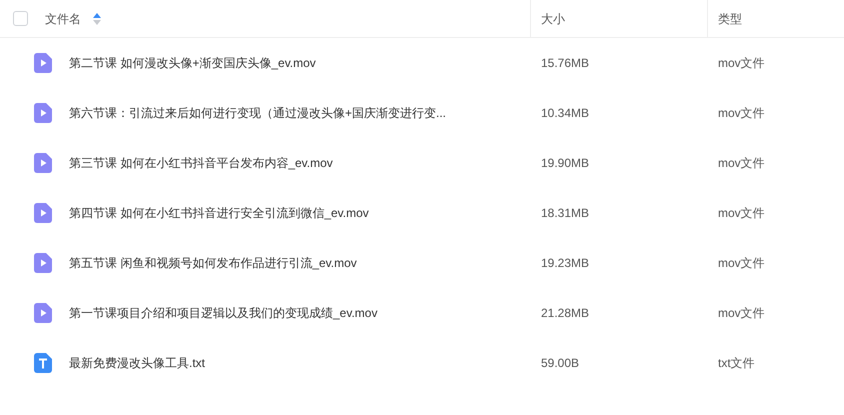 The width and height of the screenshot is (844, 415). What do you see at coordinates (201, 163) in the screenshot?
I see `file-name: 第三节课 如何在小红书抖音平台发布内容_ev.mov` at bounding box center [201, 163].